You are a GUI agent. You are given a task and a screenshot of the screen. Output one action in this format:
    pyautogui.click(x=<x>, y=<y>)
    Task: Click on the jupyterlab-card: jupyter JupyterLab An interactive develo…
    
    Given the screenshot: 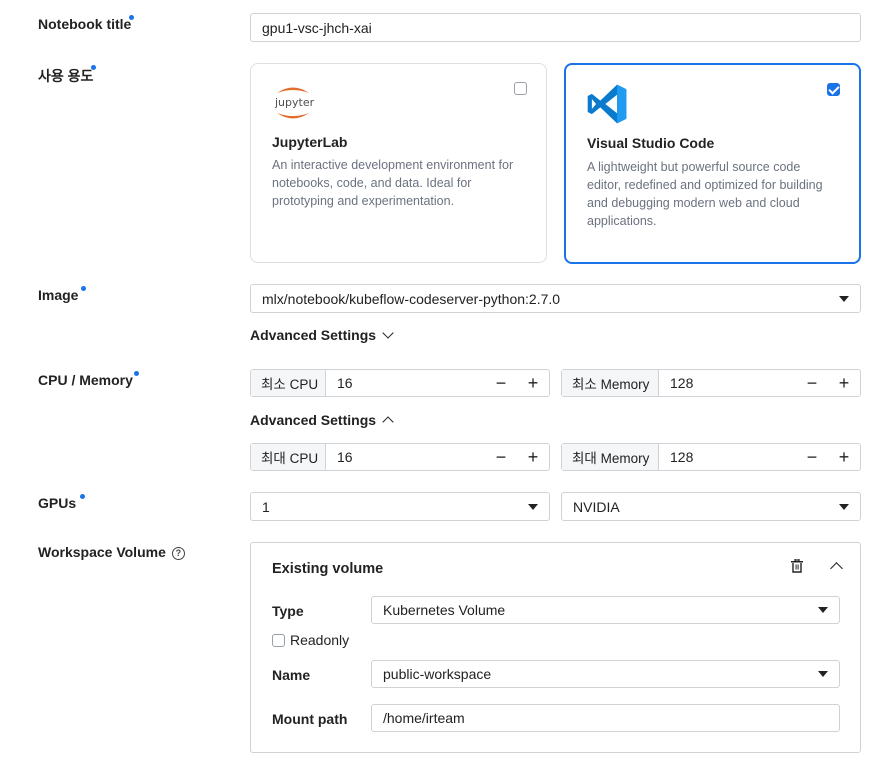 What is the action you would take?
    pyautogui.click(x=398, y=163)
    